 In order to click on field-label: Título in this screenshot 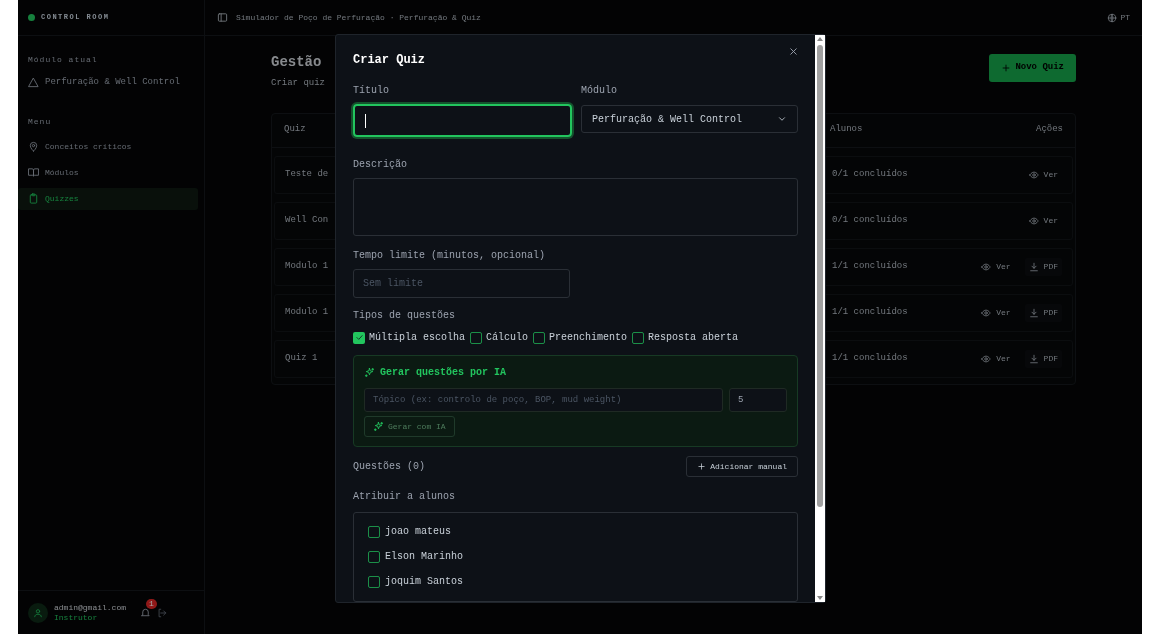, I will do `click(371, 91)`.